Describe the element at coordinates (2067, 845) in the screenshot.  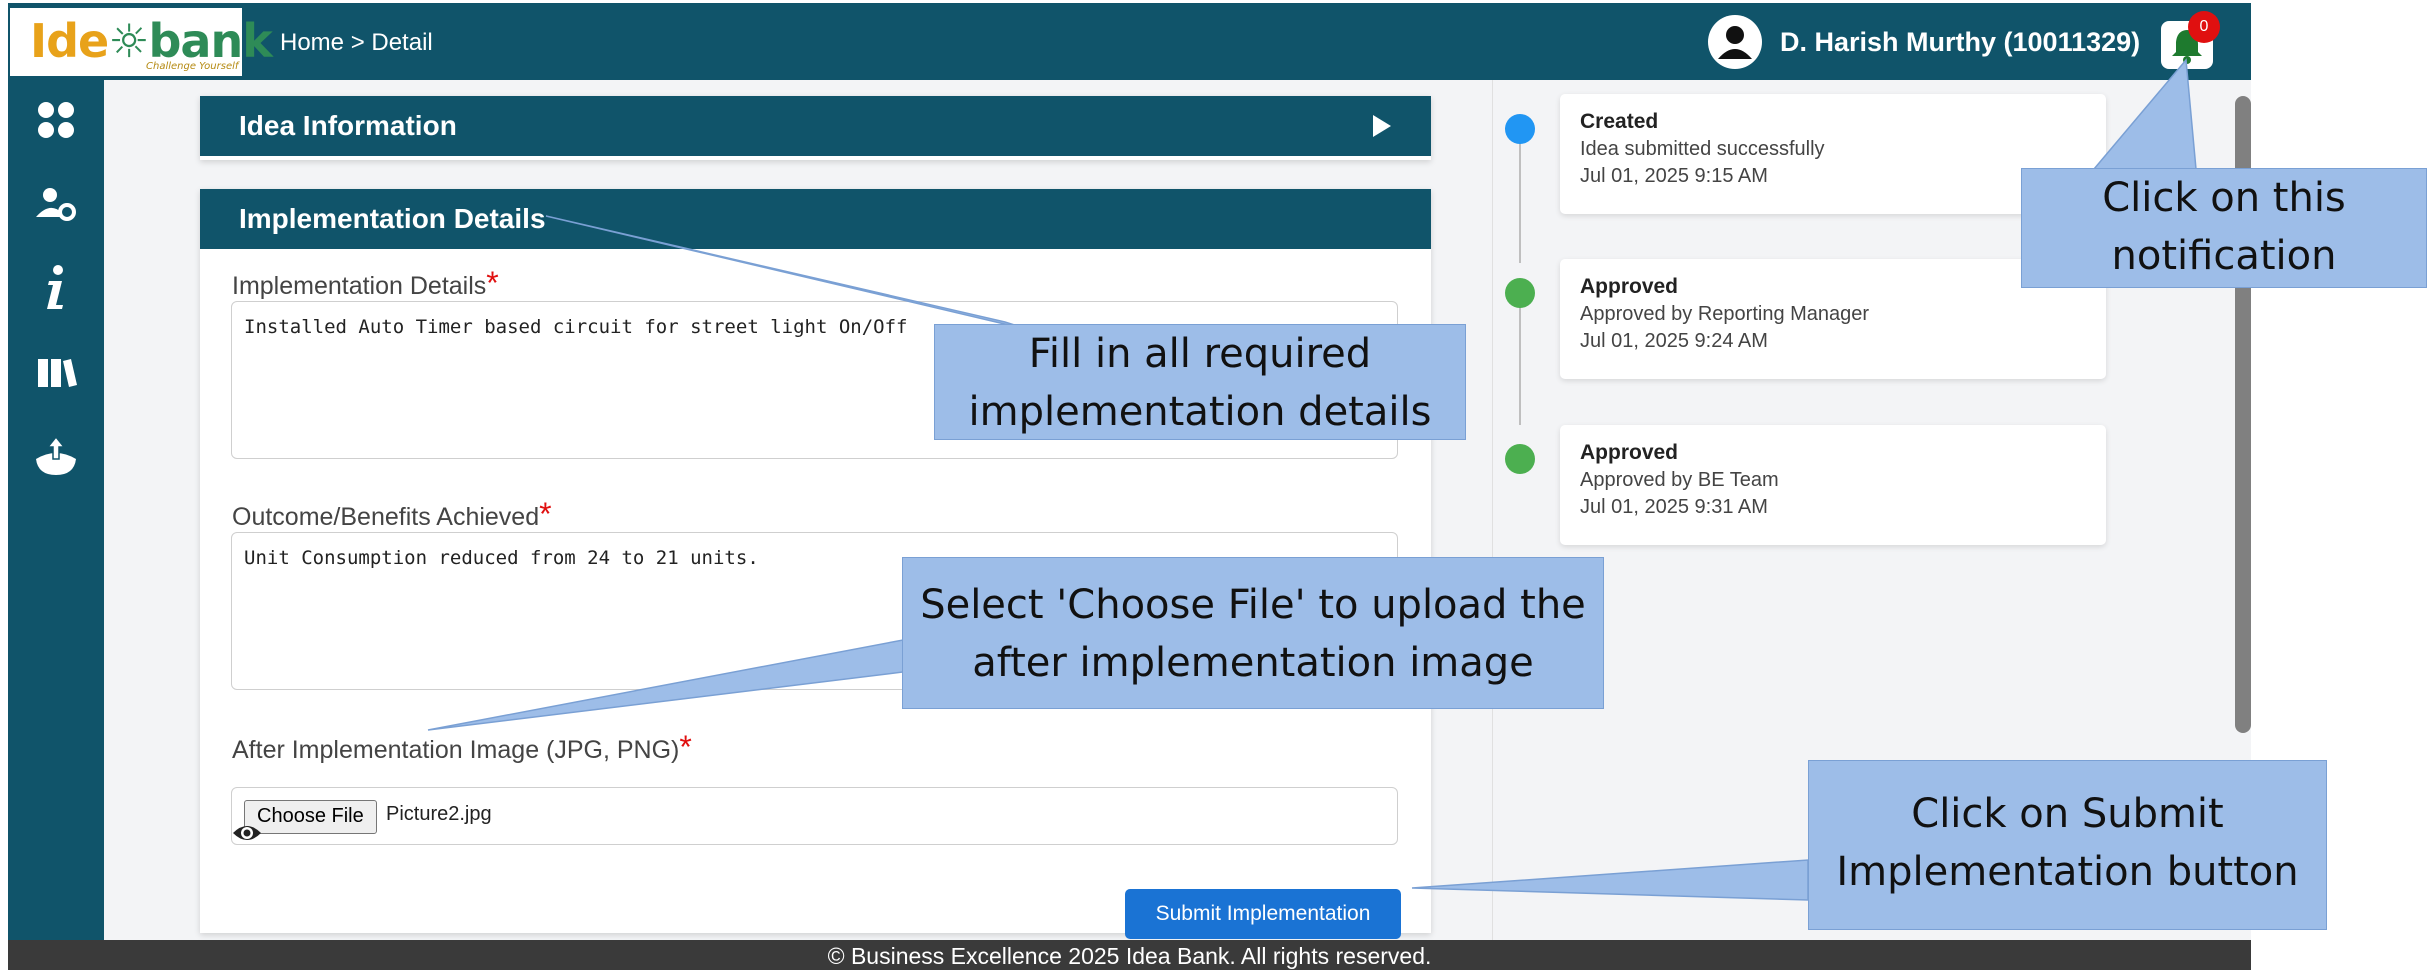
I see `callout-submit: Click on Submit Implementation button` at that location.